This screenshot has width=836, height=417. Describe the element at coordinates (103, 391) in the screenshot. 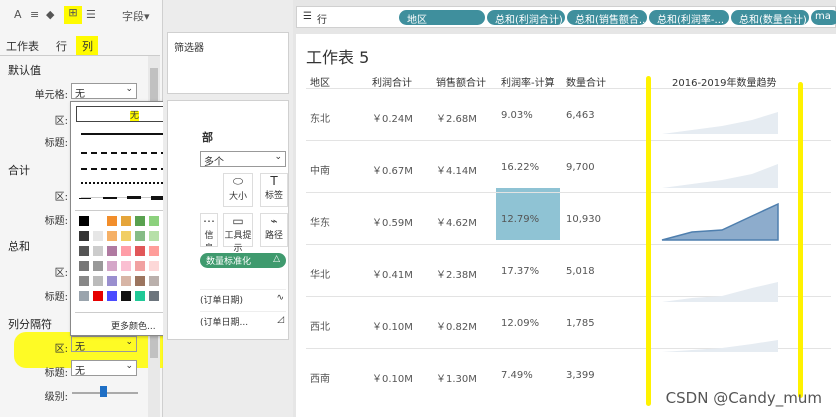

I see `level-slider-handle` at that location.